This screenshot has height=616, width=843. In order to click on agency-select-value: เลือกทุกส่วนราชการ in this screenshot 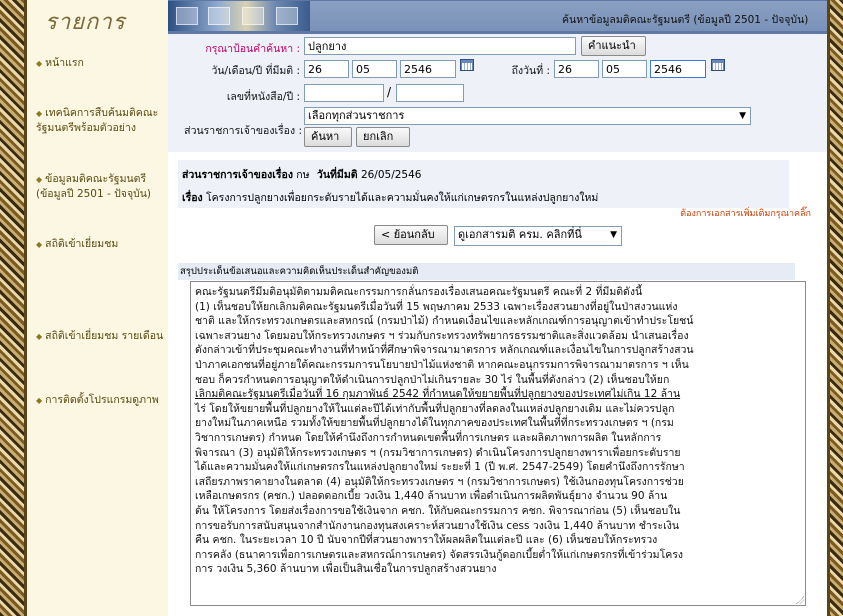, I will do `click(356, 115)`.